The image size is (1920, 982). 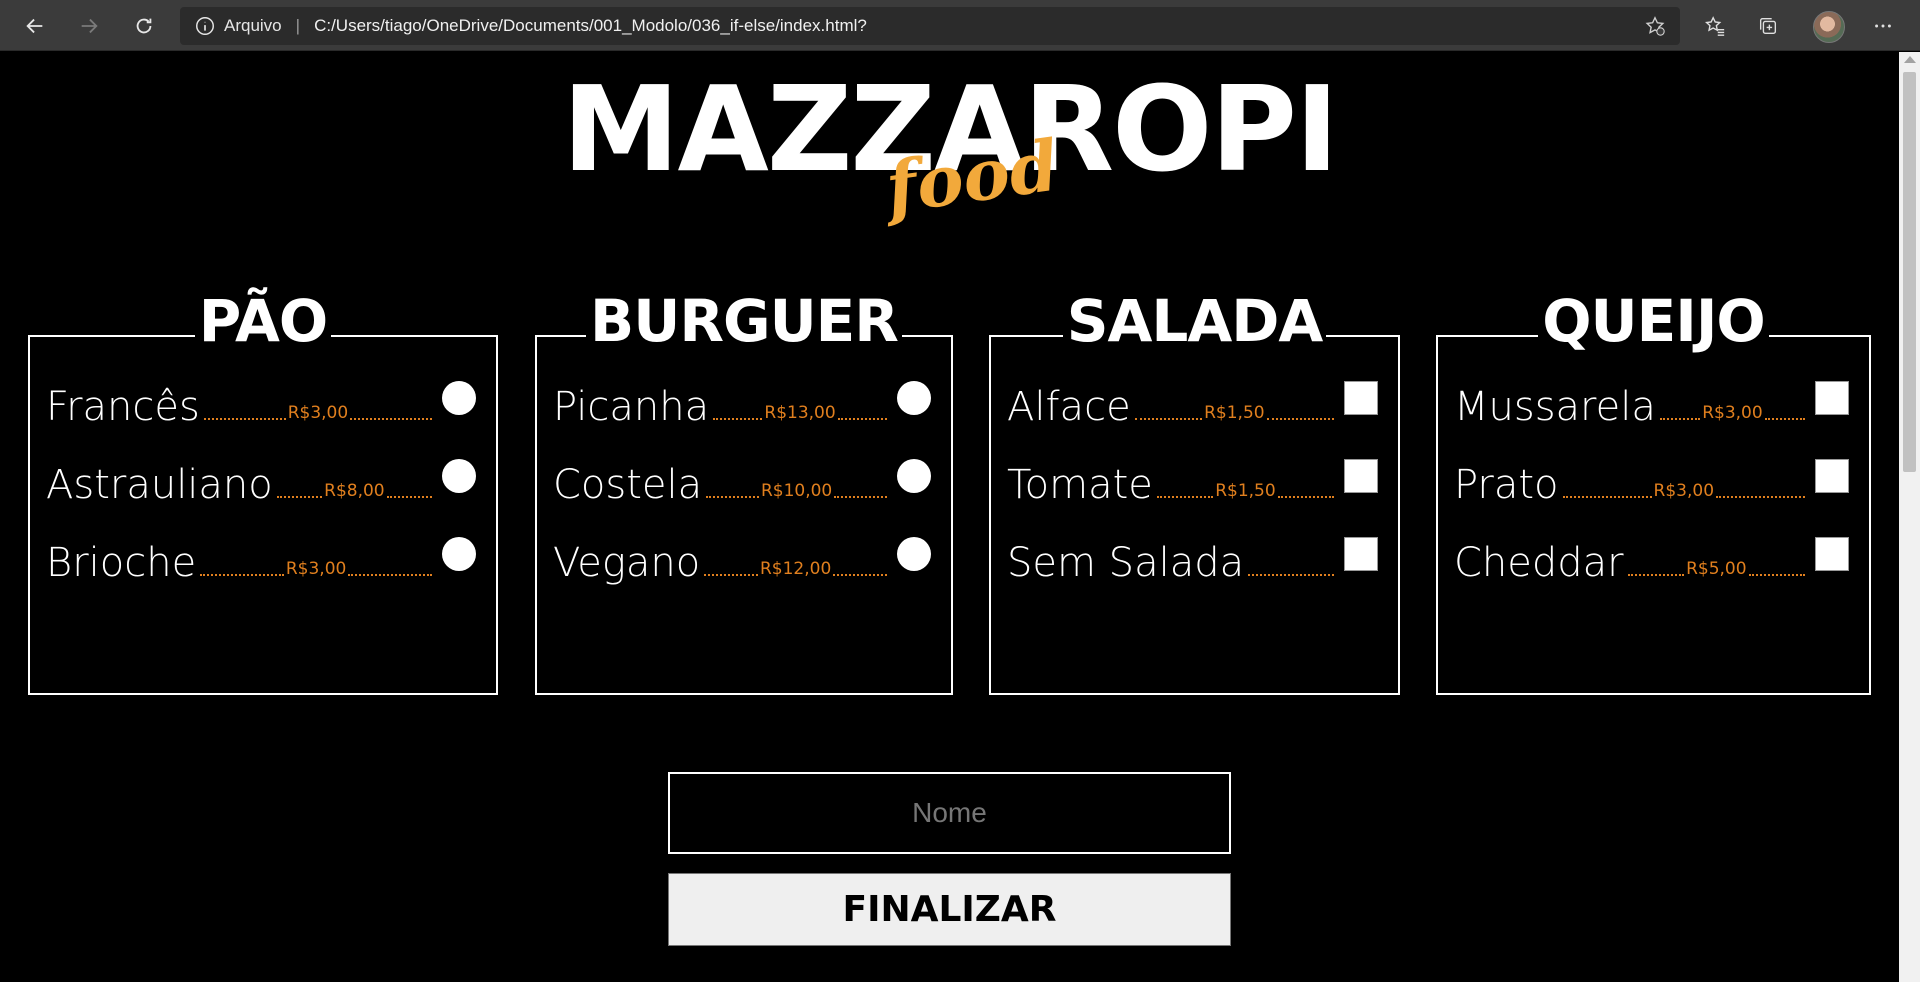 What do you see at coordinates (205, 26) in the screenshot?
I see `info-icon` at bounding box center [205, 26].